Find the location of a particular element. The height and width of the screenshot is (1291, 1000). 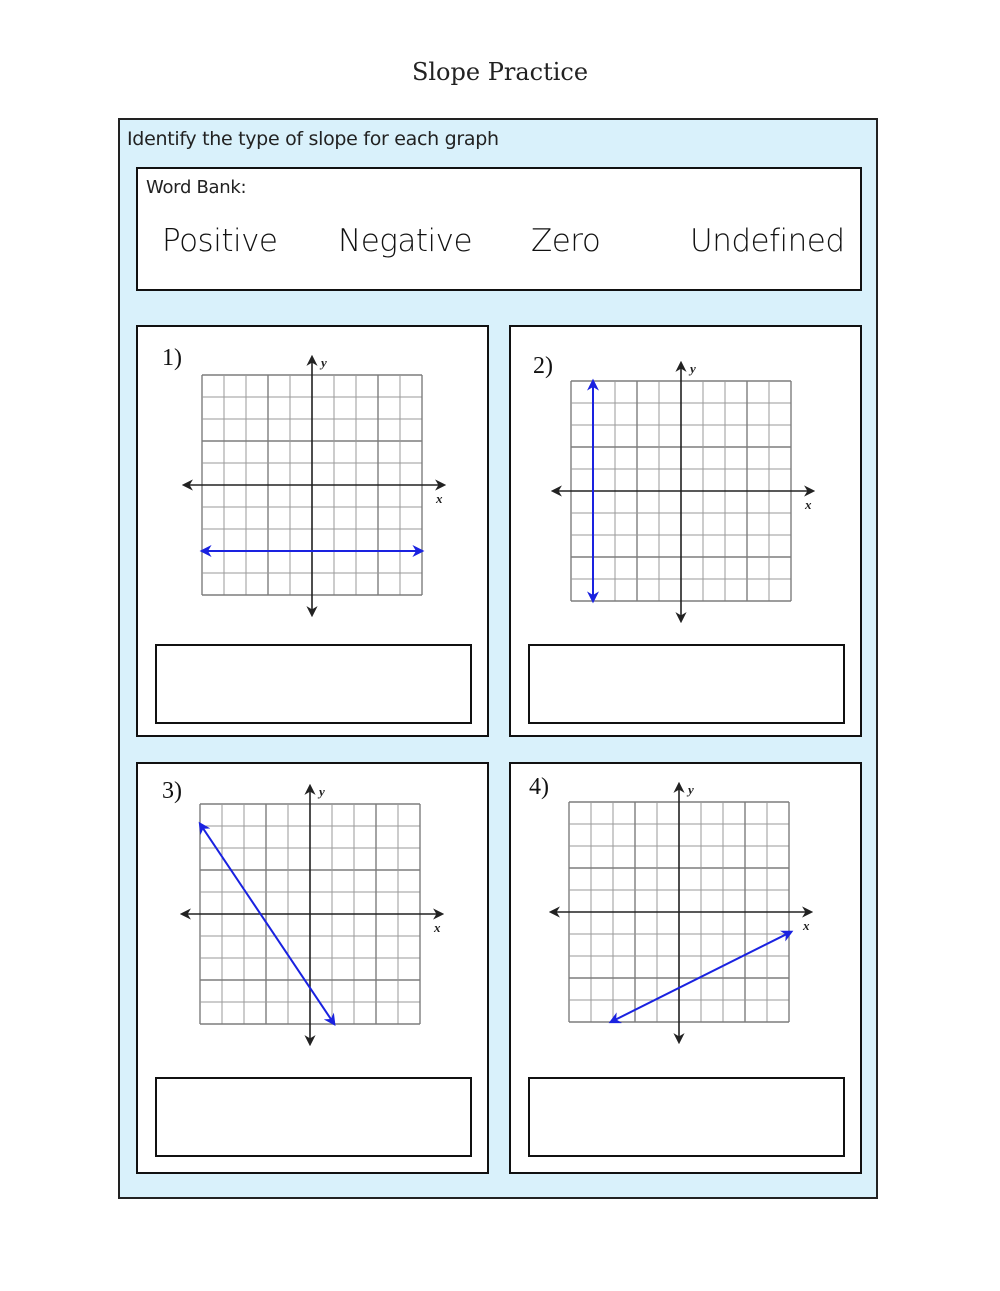

graph-1: xy is located at coordinates (314, 486).